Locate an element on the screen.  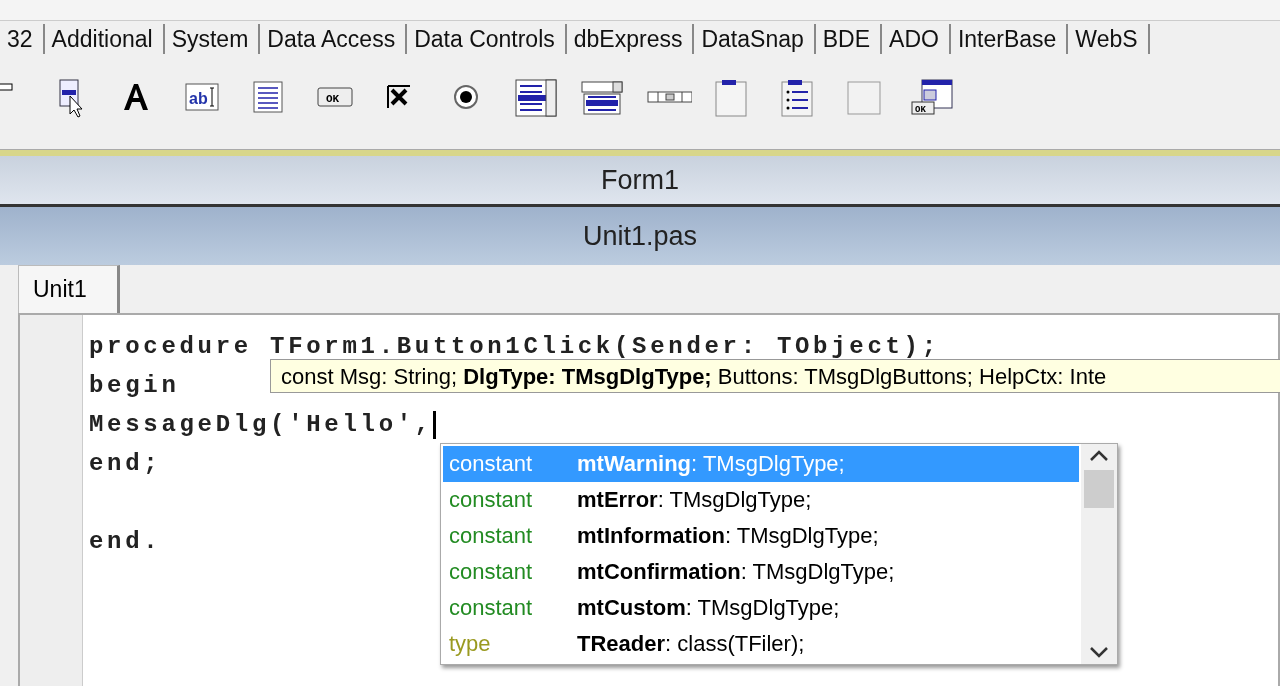
palette-tab: InterBase is located at coordinates (1008, 39).